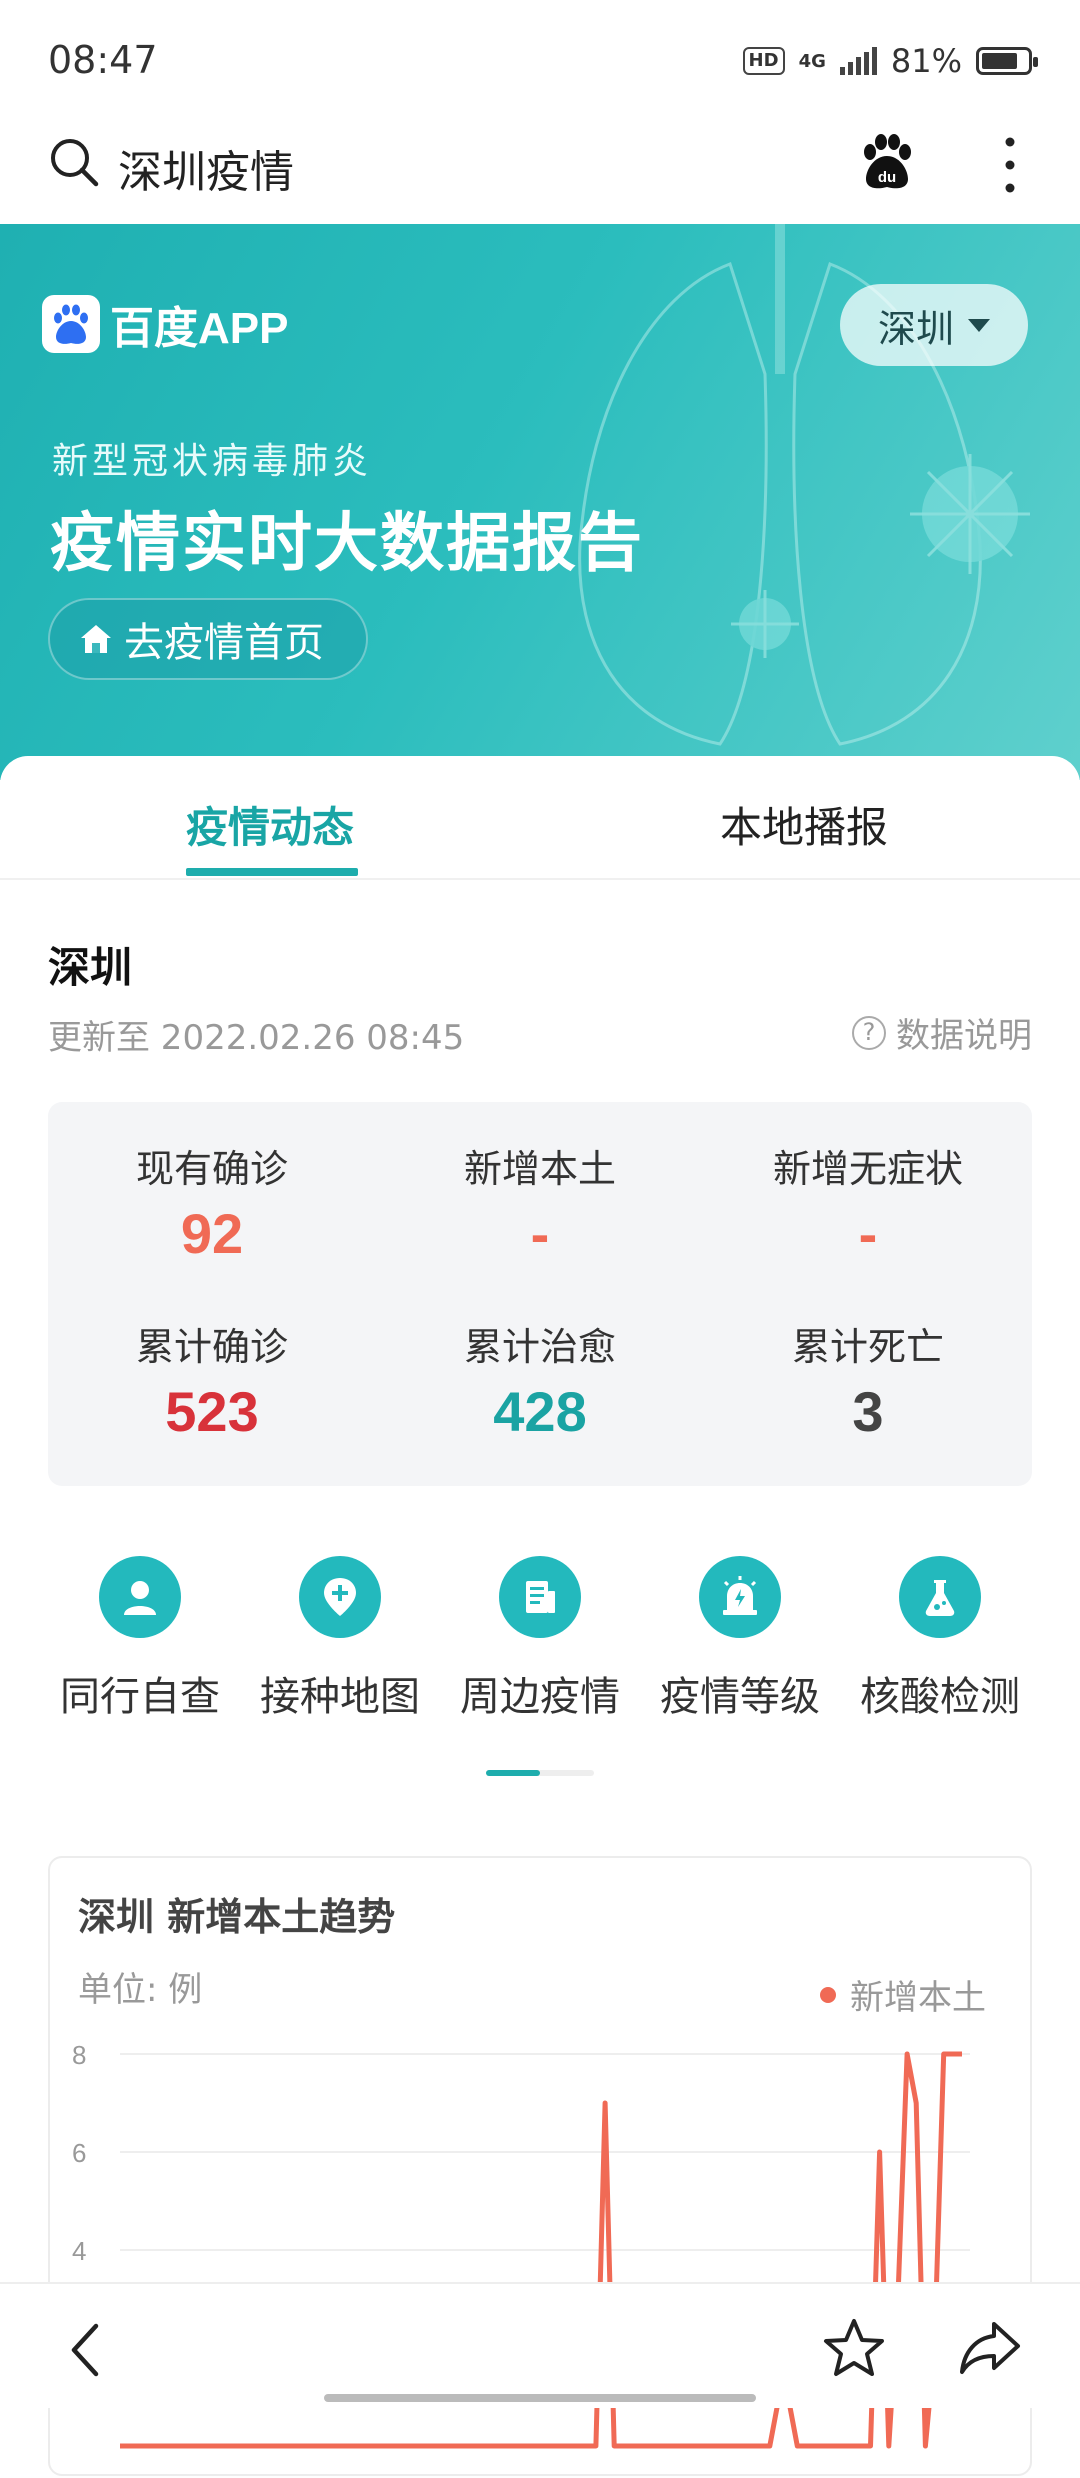 The height and width of the screenshot is (2478, 1080). Describe the element at coordinates (87, 2350) in the screenshot. I see `back-icon` at that location.